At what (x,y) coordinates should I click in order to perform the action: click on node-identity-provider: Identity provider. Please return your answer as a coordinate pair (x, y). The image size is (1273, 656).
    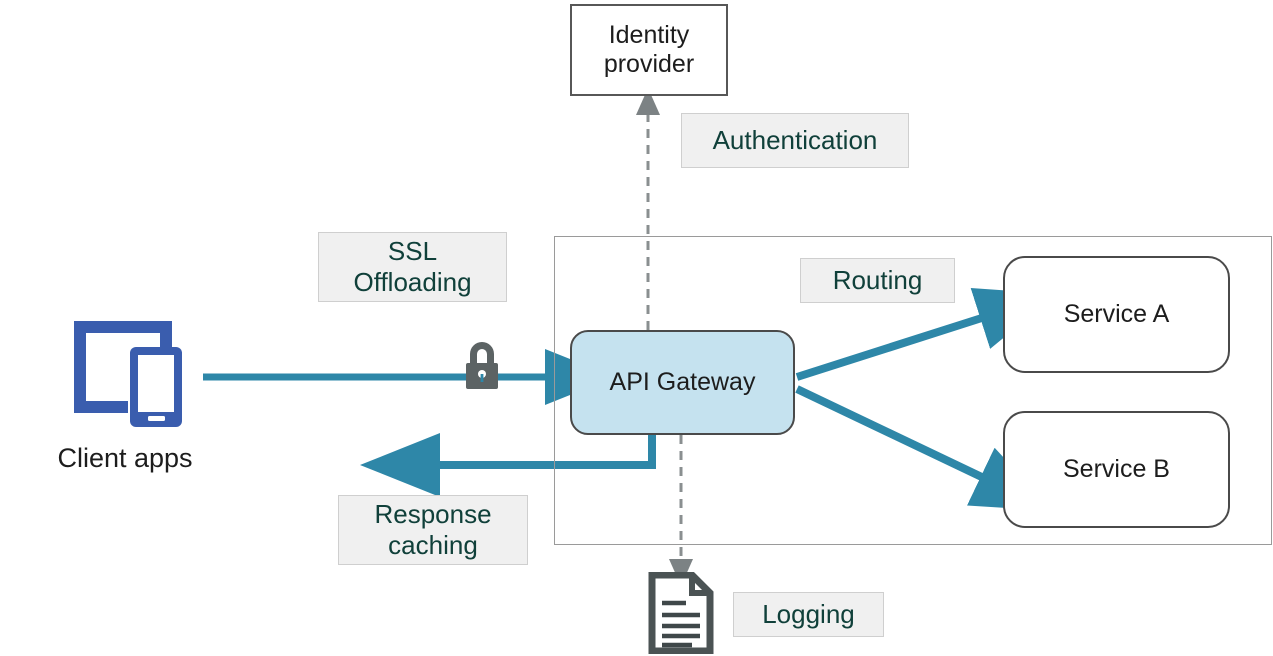
    Looking at the image, I should click on (649, 50).